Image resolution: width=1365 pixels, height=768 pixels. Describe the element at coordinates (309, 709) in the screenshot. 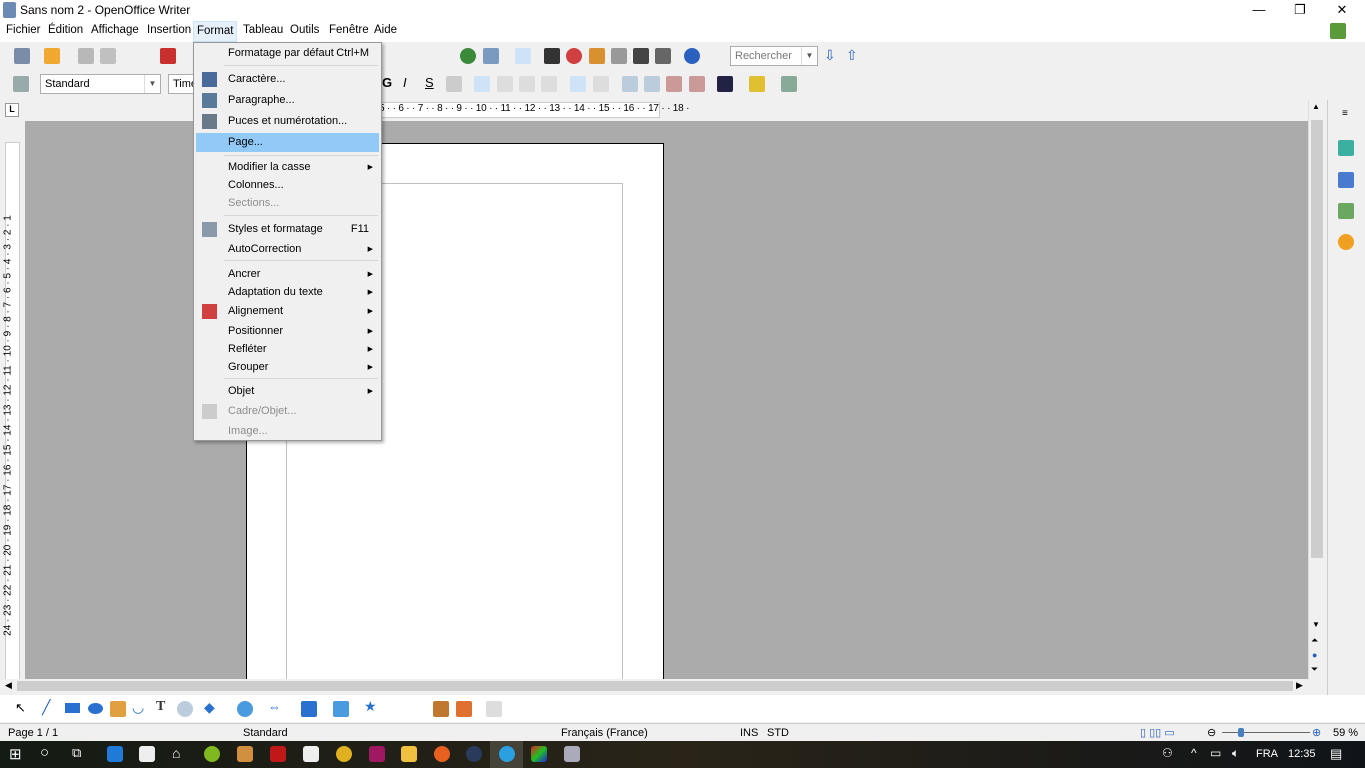

I see `flowchart-icon` at that location.